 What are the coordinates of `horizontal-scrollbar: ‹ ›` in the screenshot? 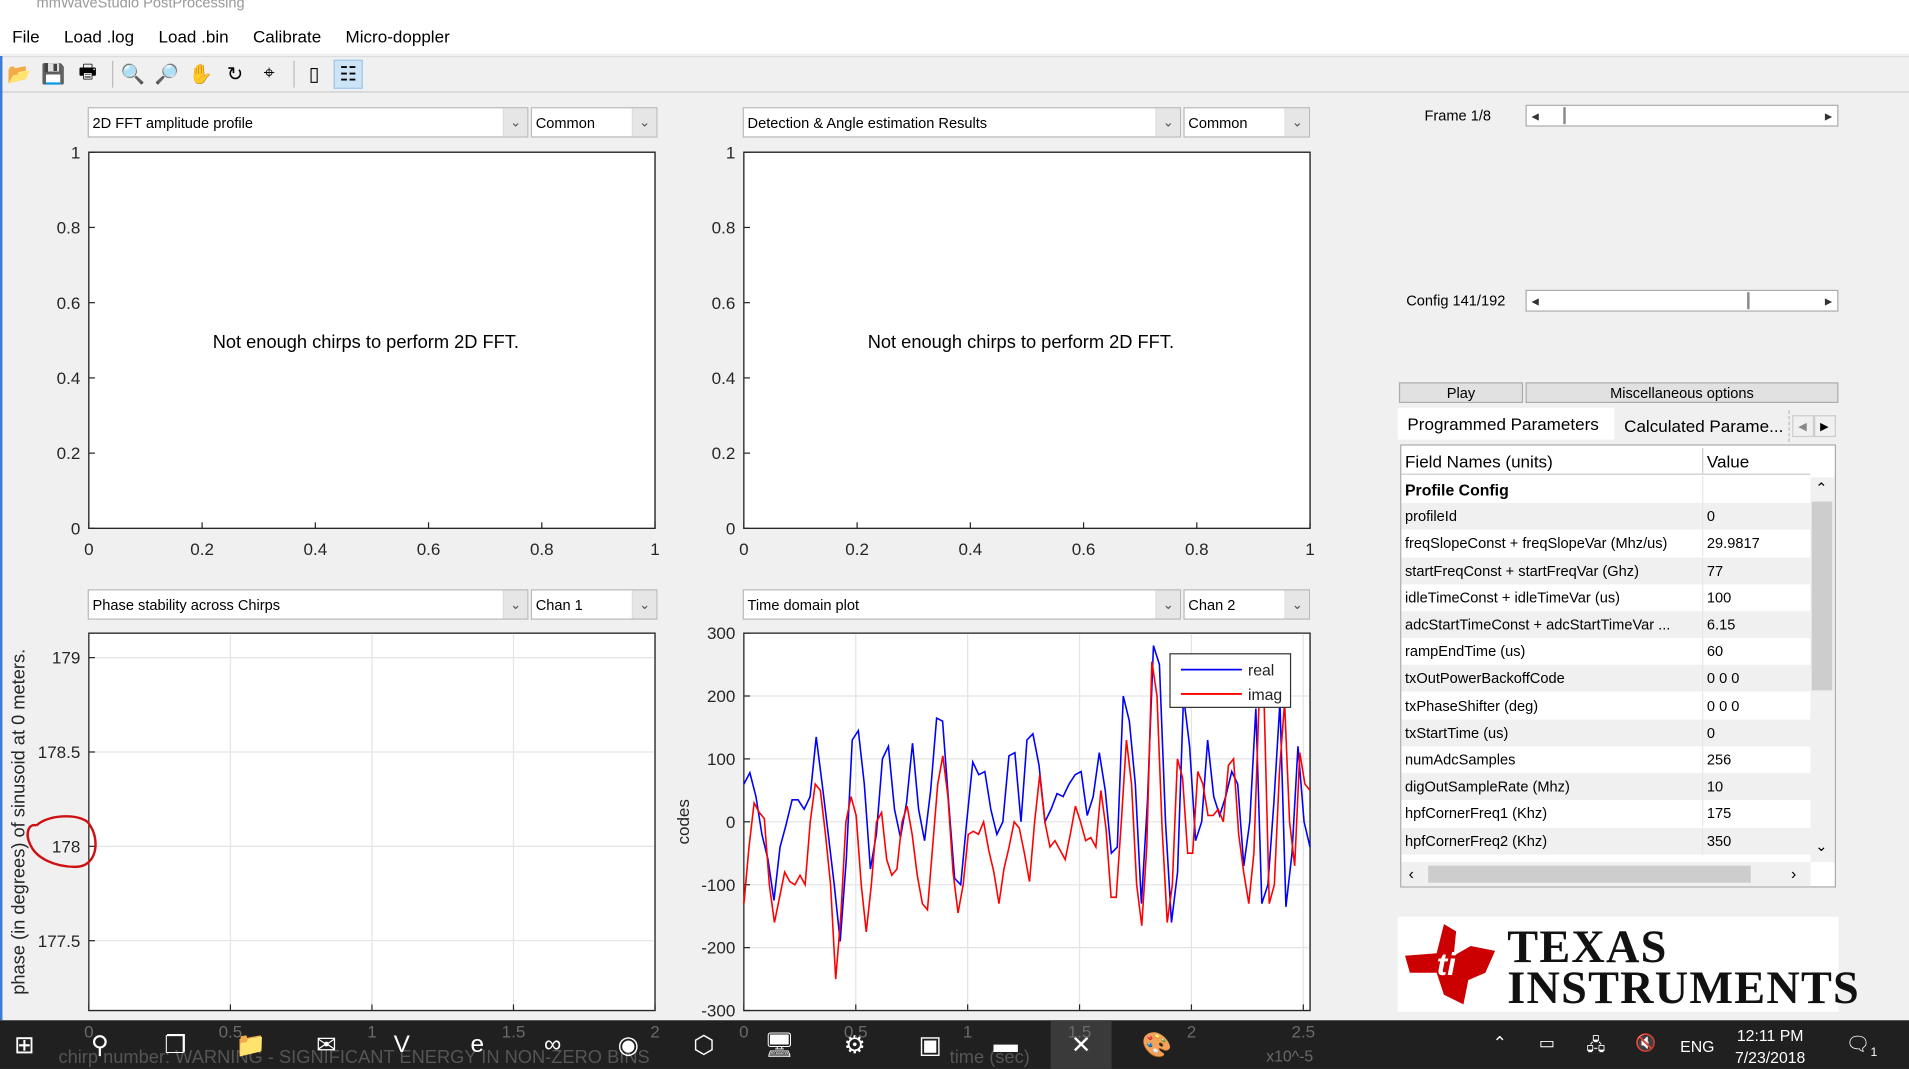 It's located at (1606, 874).